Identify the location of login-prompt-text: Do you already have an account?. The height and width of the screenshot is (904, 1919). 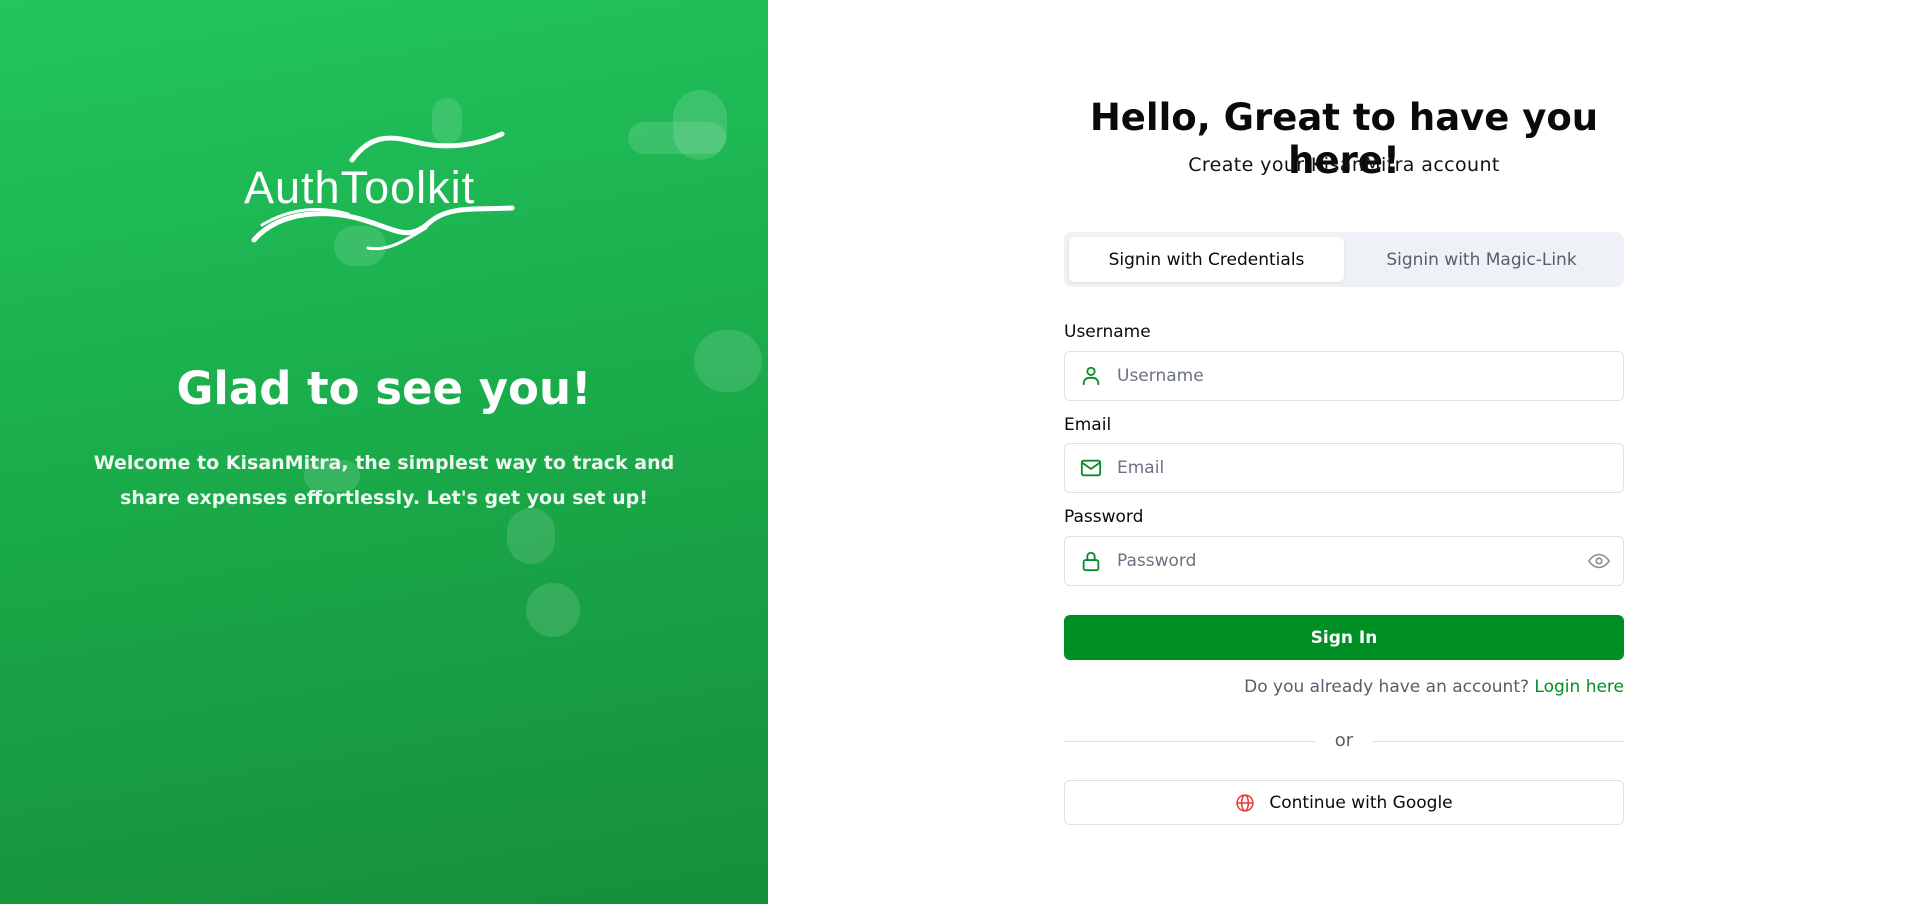
(1387, 687).